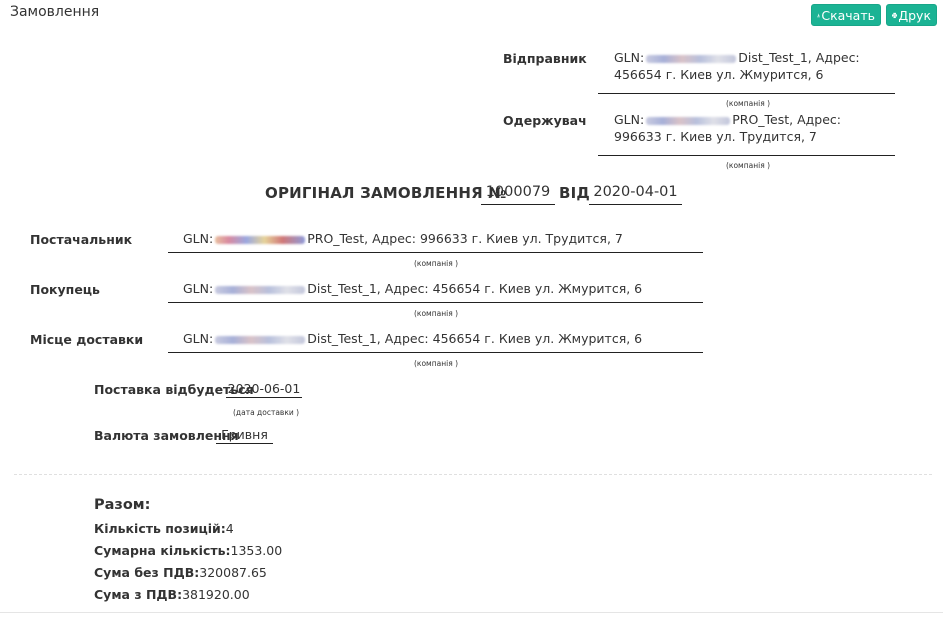 Image resolution: width=943 pixels, height=618 pixels. Describe the element at coordinates (264, 389) in the screenshot. I see `delivery-date-value: 2020-06-01` at that location.